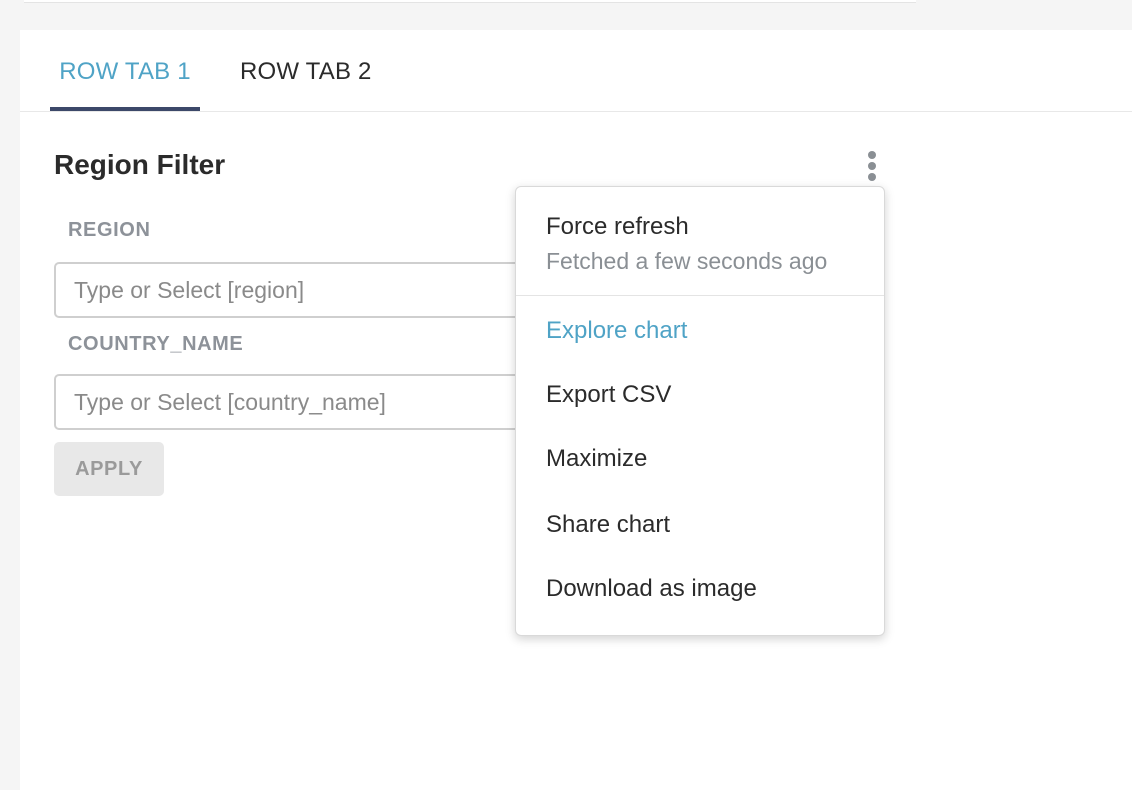 The width and height of the screenshot is (1132, 790). I want to click on active-tab-indicator, so click(125, 109).